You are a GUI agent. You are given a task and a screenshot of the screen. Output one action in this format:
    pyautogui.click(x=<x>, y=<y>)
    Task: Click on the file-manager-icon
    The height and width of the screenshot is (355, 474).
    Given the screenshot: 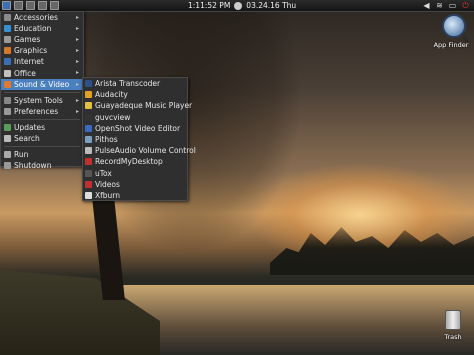 What is the action you would take?
    pyautogui.click(x=18, y=5)
    